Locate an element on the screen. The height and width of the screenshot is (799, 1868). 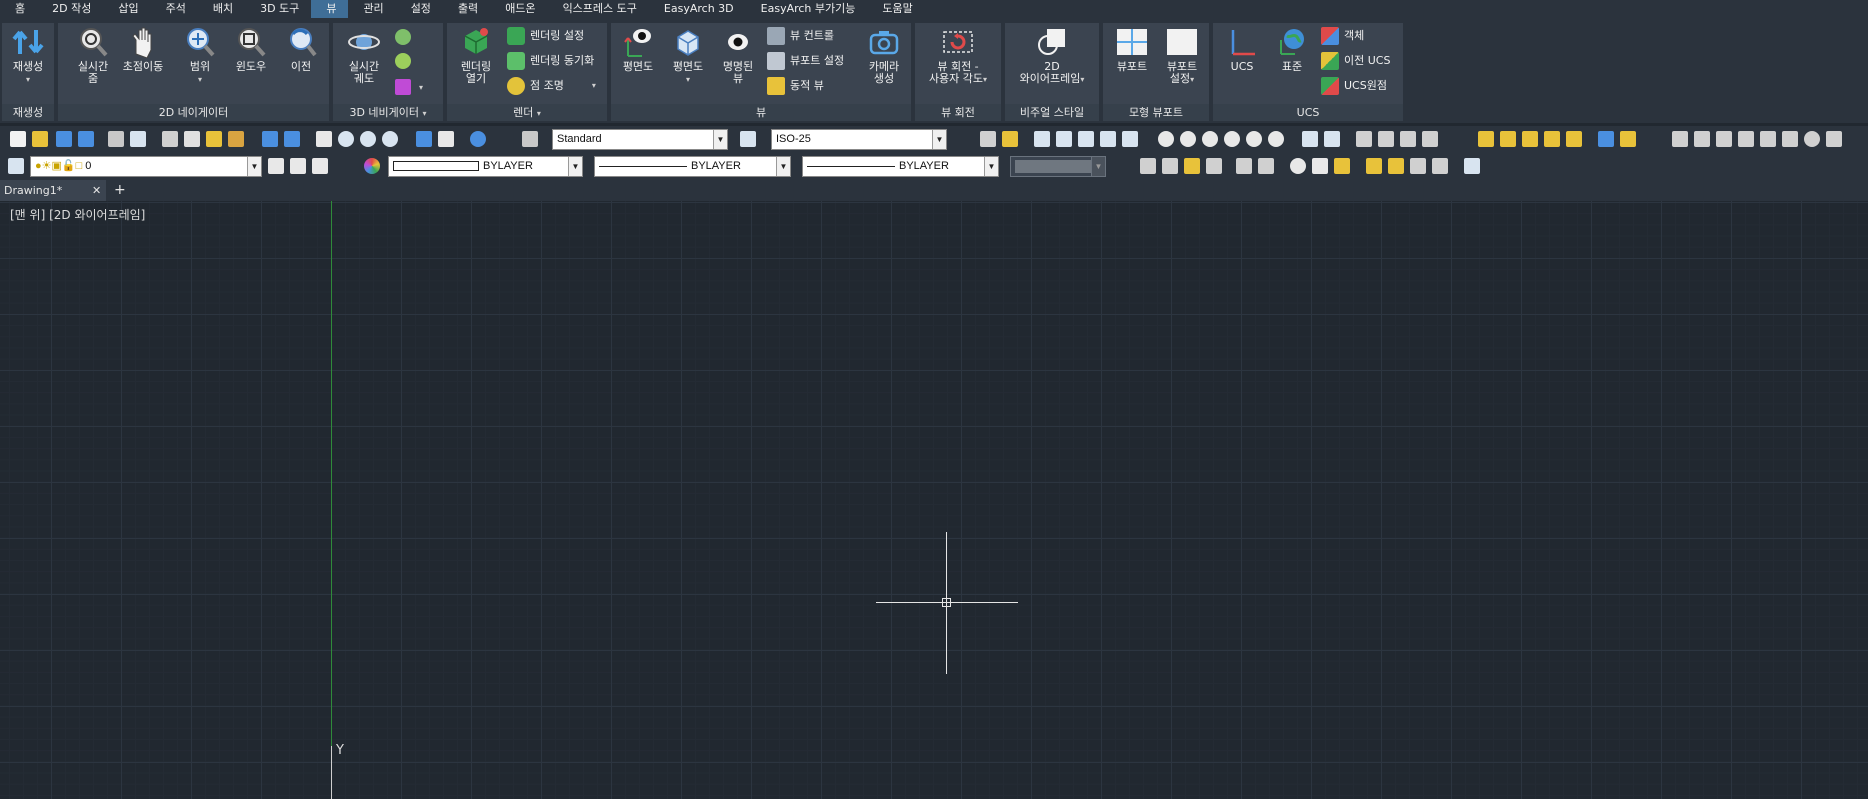
print-preview-icon is located at coordinates (138, 139).